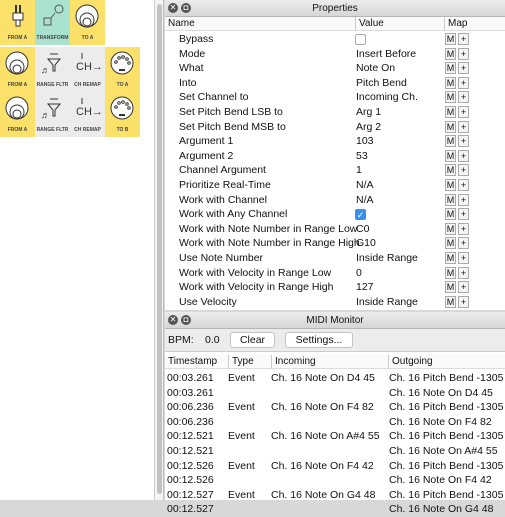  I want to click on property-row: Set Pitch Bend MSB to Arg 2 M +, so click(335, 127).